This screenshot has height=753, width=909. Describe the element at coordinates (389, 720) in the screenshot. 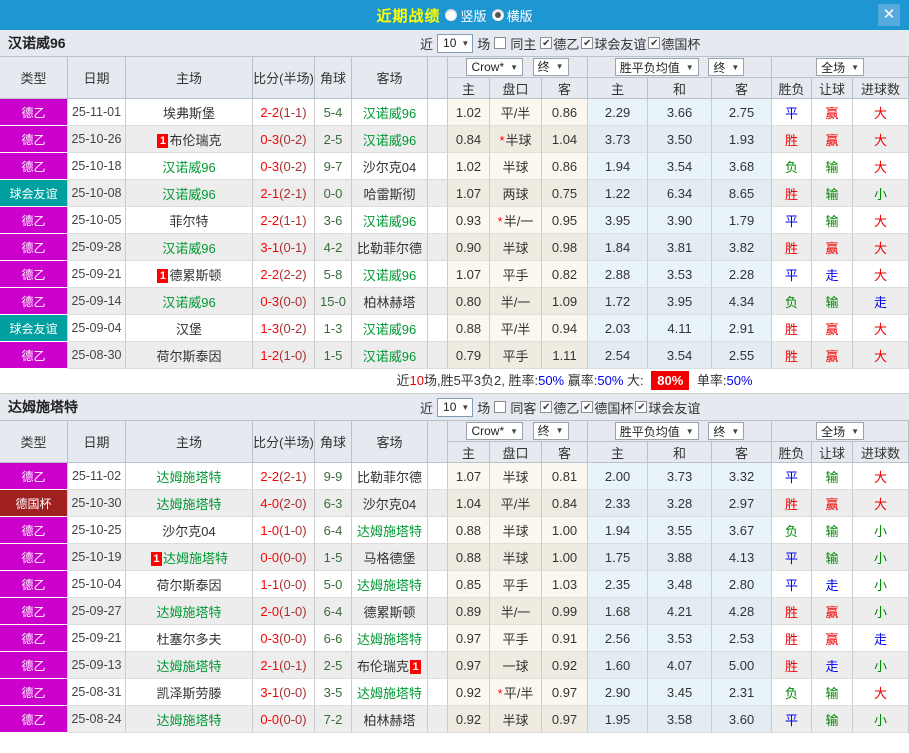

I see `away-team-name: 柏林赫塔` at that location.